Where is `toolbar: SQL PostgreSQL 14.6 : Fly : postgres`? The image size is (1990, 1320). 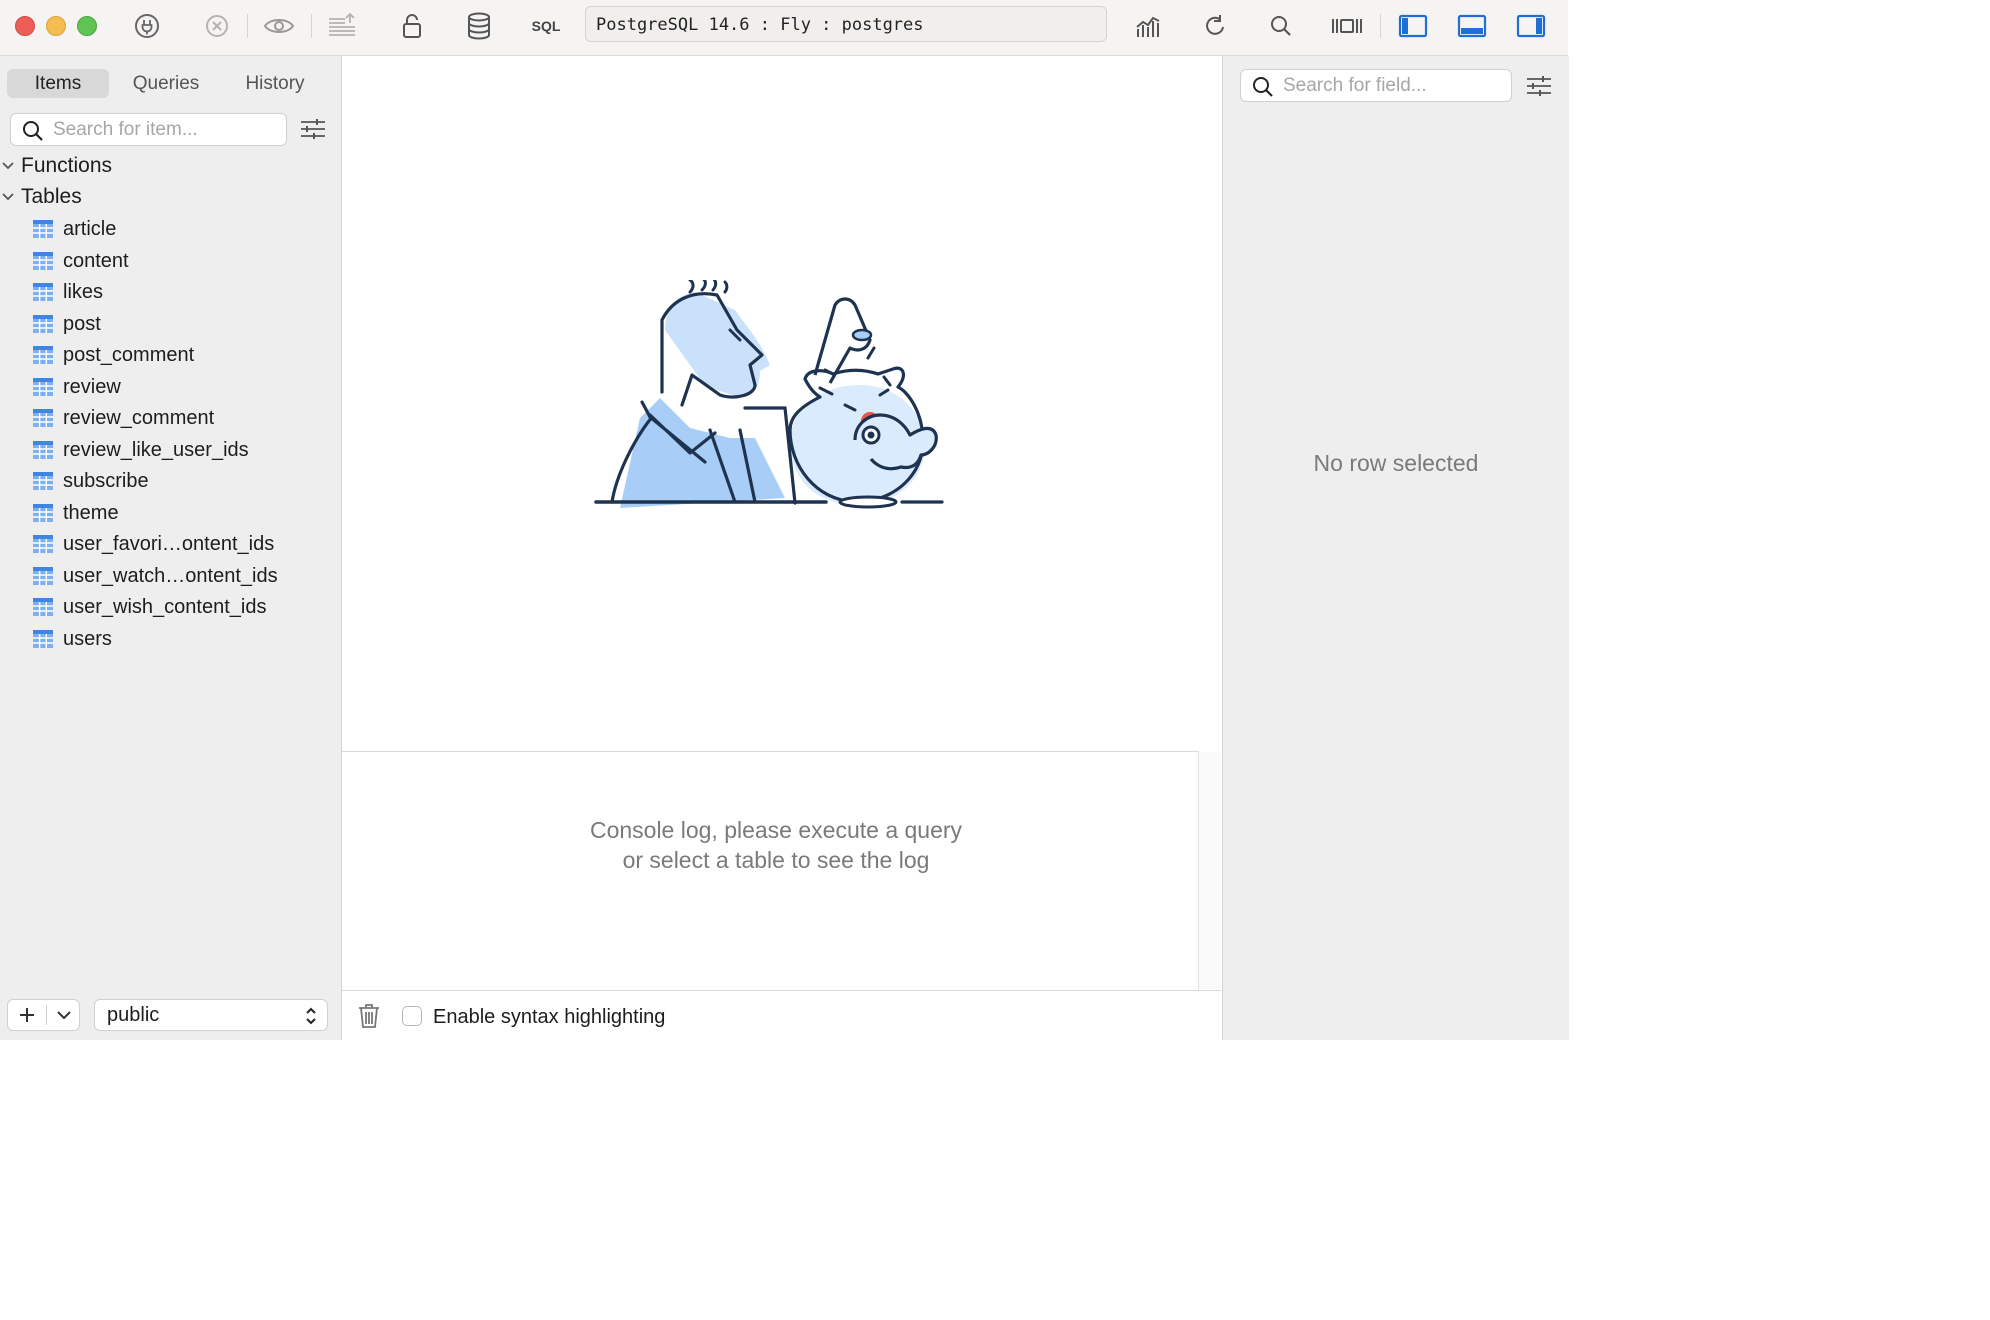 toolbar: SQL PostgreSQL 14.6 : Fly : postgres is located at coordinates (784, 28).